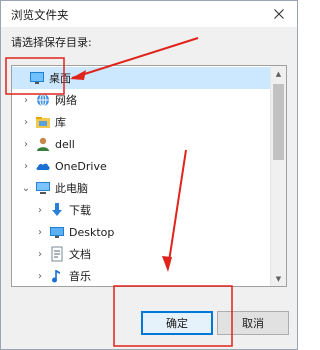  Describe the element at coordinates (177, 323) in the screenshot. I see `ok-button: 确定` at that location.